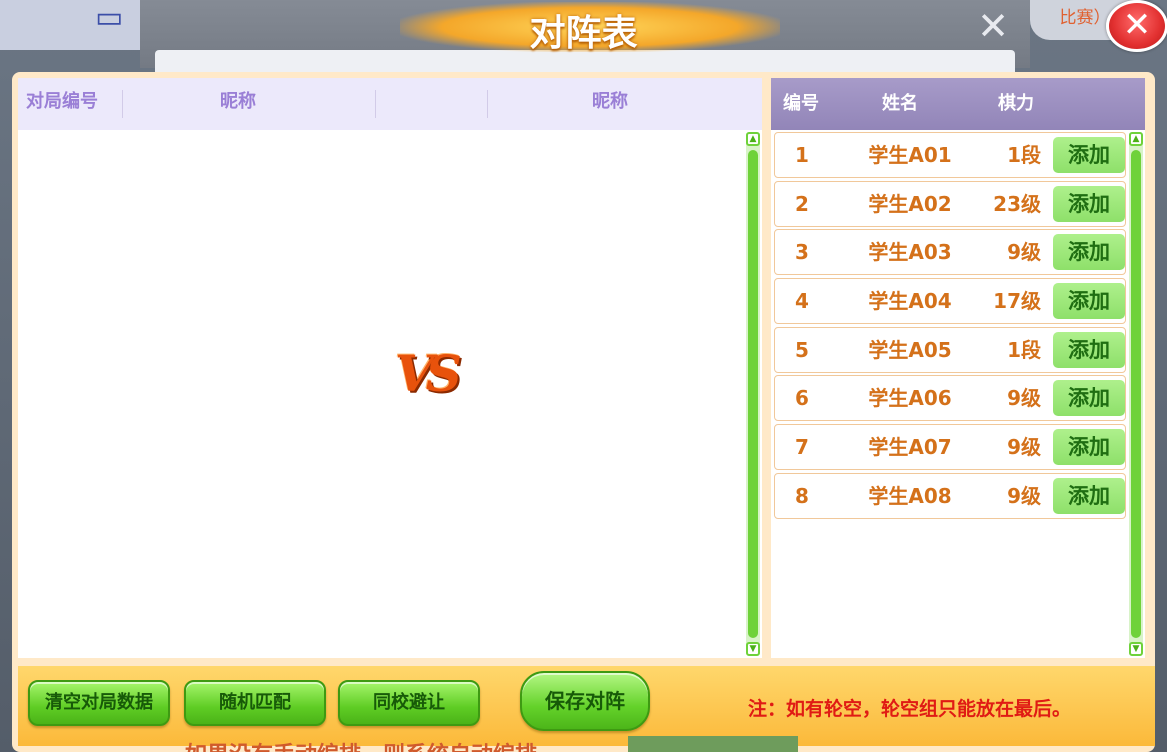  Describe the element at coordinates (958, 104) in the screenshot. I see `players-header` at that location.